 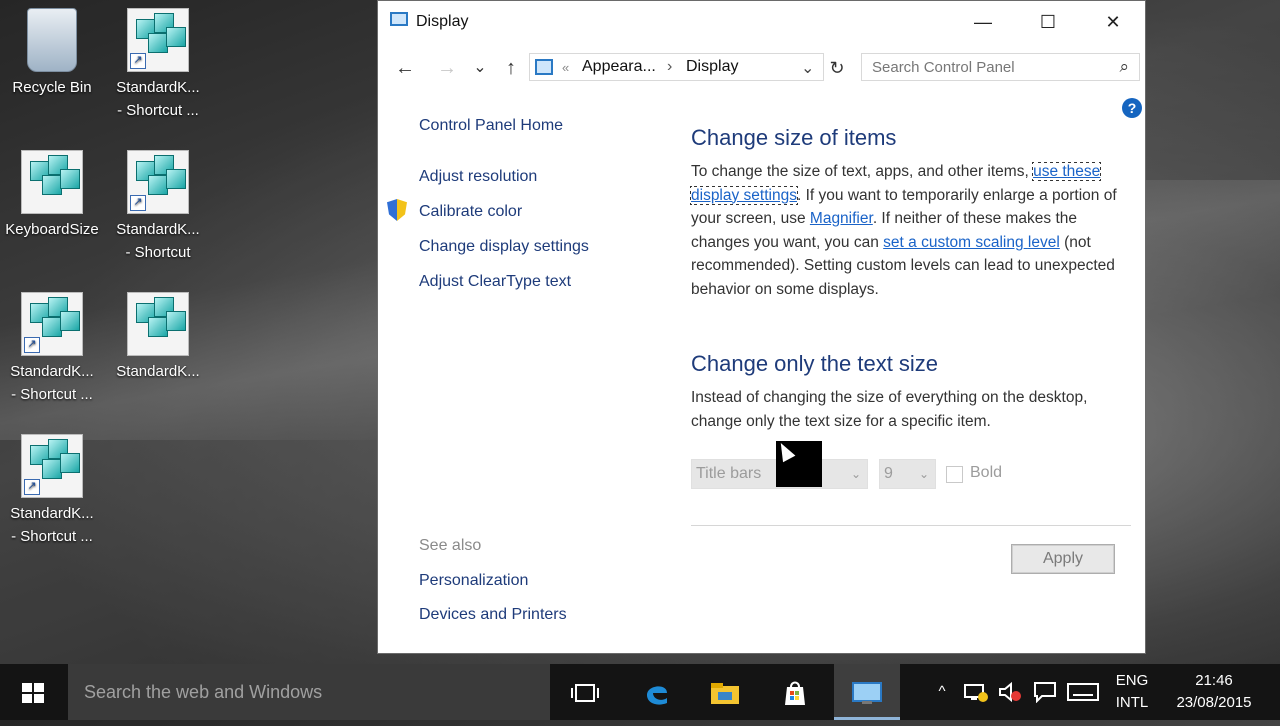 I want to click on magnifier-link: Magnifier, so click(x=841, y=218).